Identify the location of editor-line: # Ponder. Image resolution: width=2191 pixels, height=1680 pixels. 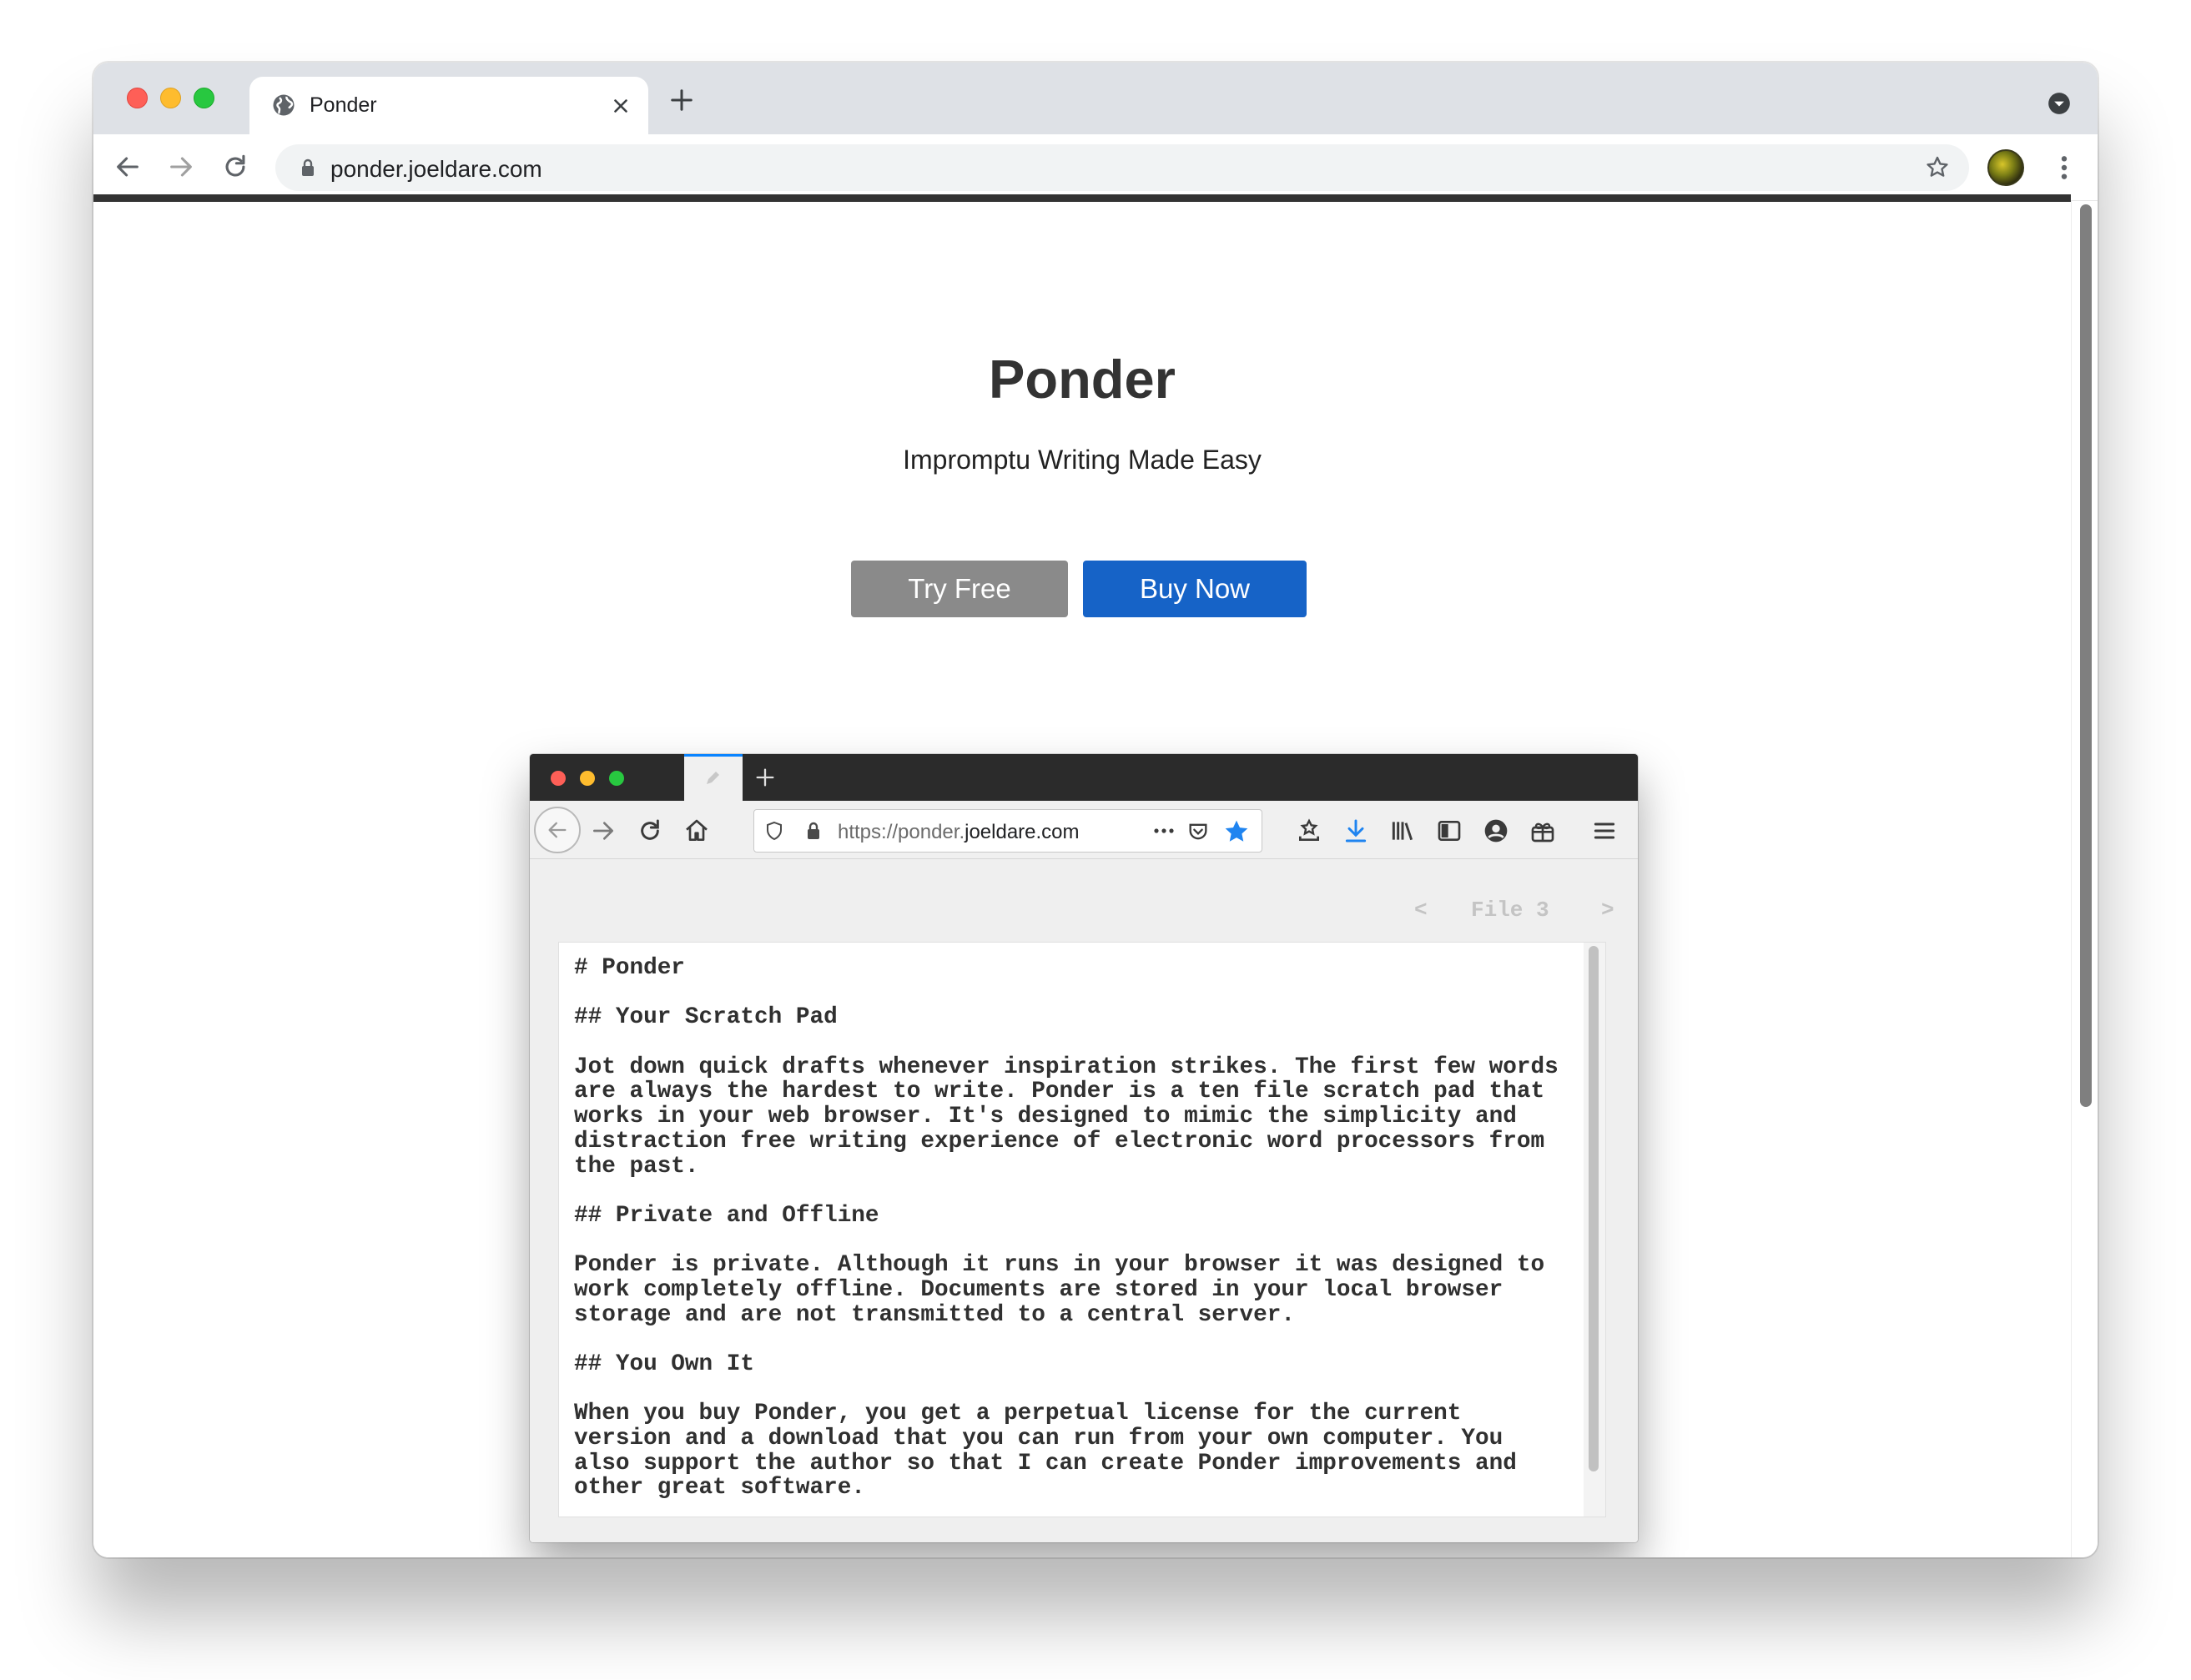
(629, 968).